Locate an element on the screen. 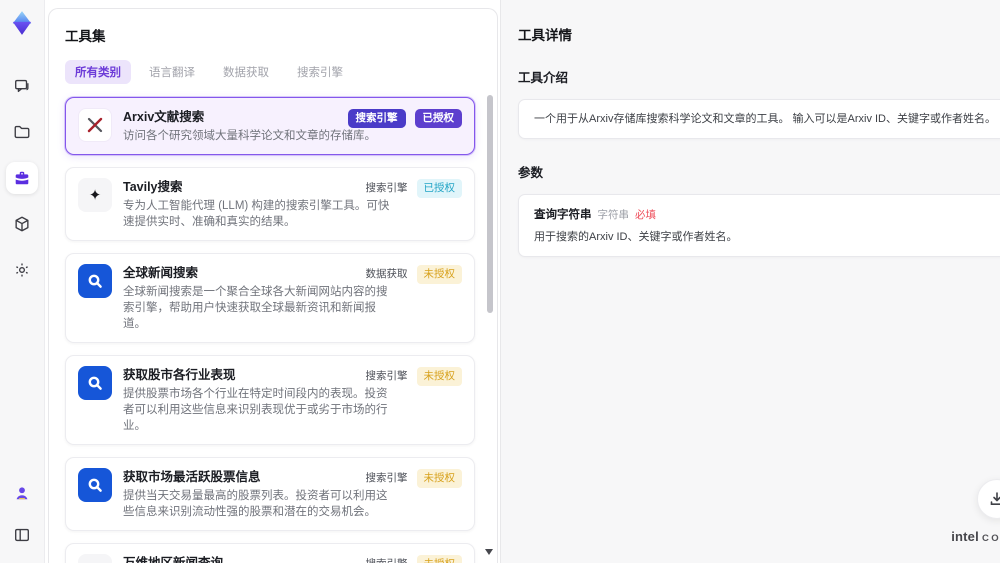 This screenshot has width=1000, height=563. intro-heading: 工具介绍 is located at coordinates (543, 78).